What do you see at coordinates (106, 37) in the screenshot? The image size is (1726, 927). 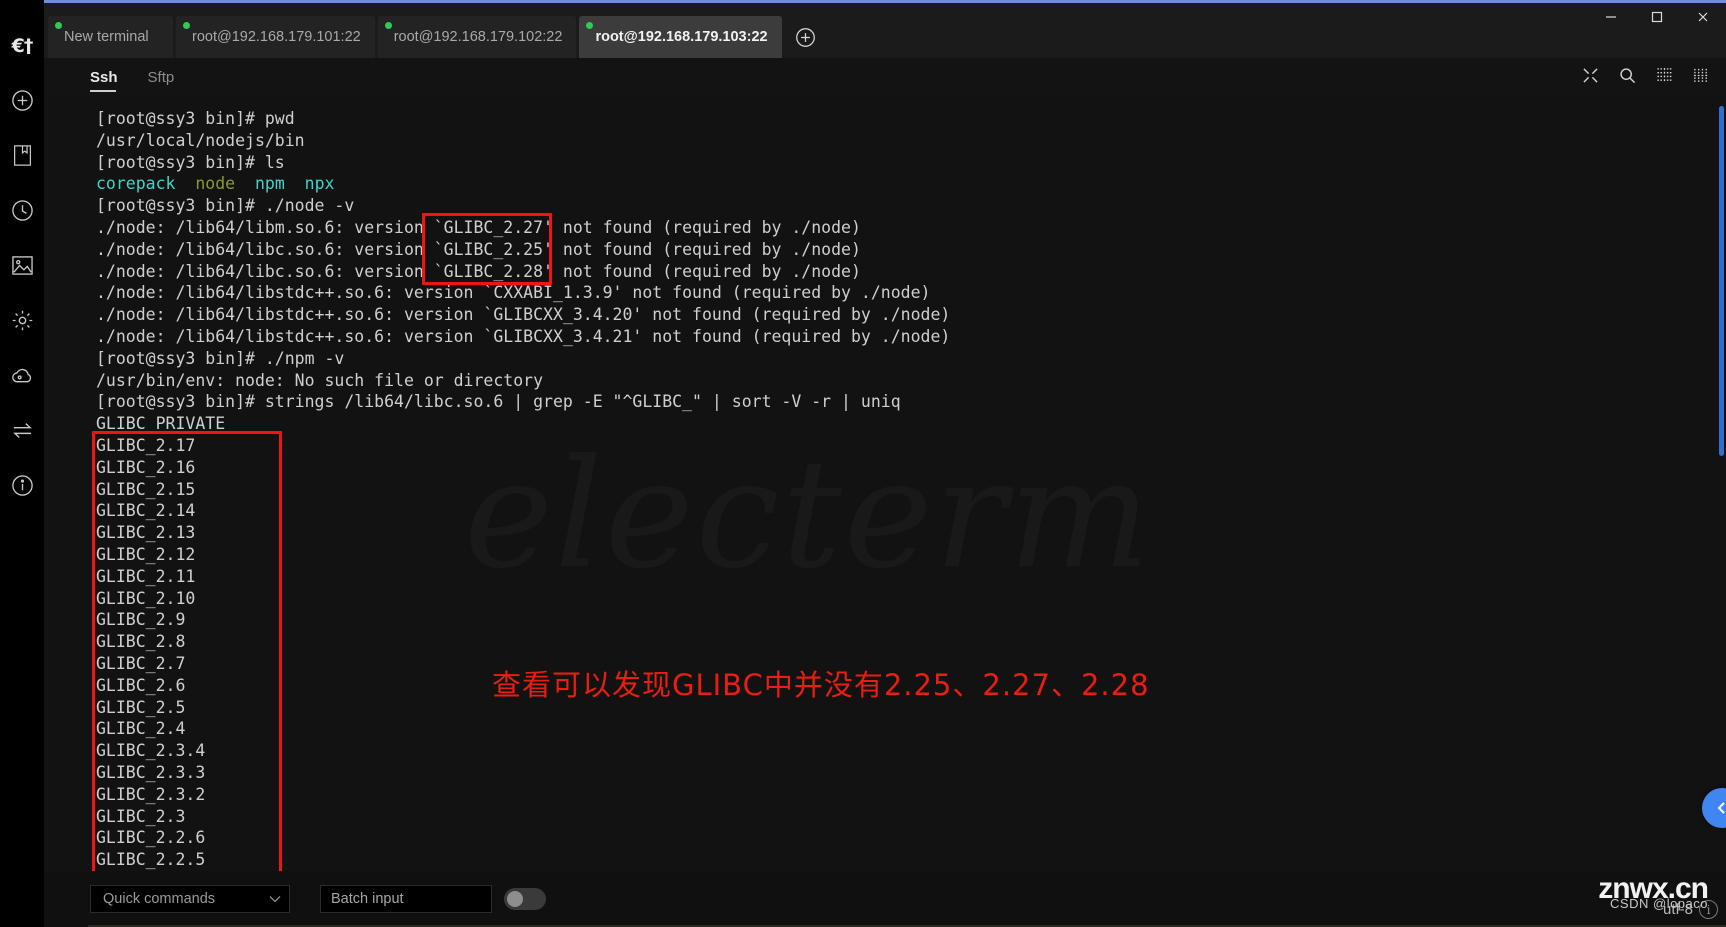 I see `tab-label: New terminal` at bounding box center [106, 37].